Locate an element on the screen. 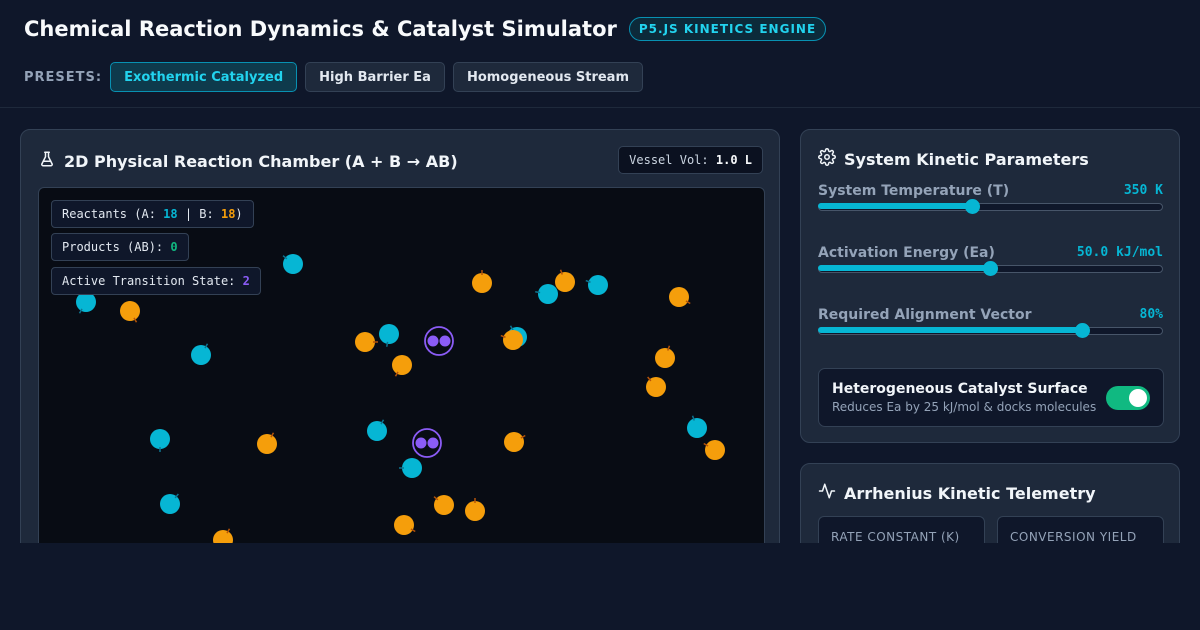  reactants-suffix: ) is located at coordinates (239, 214).